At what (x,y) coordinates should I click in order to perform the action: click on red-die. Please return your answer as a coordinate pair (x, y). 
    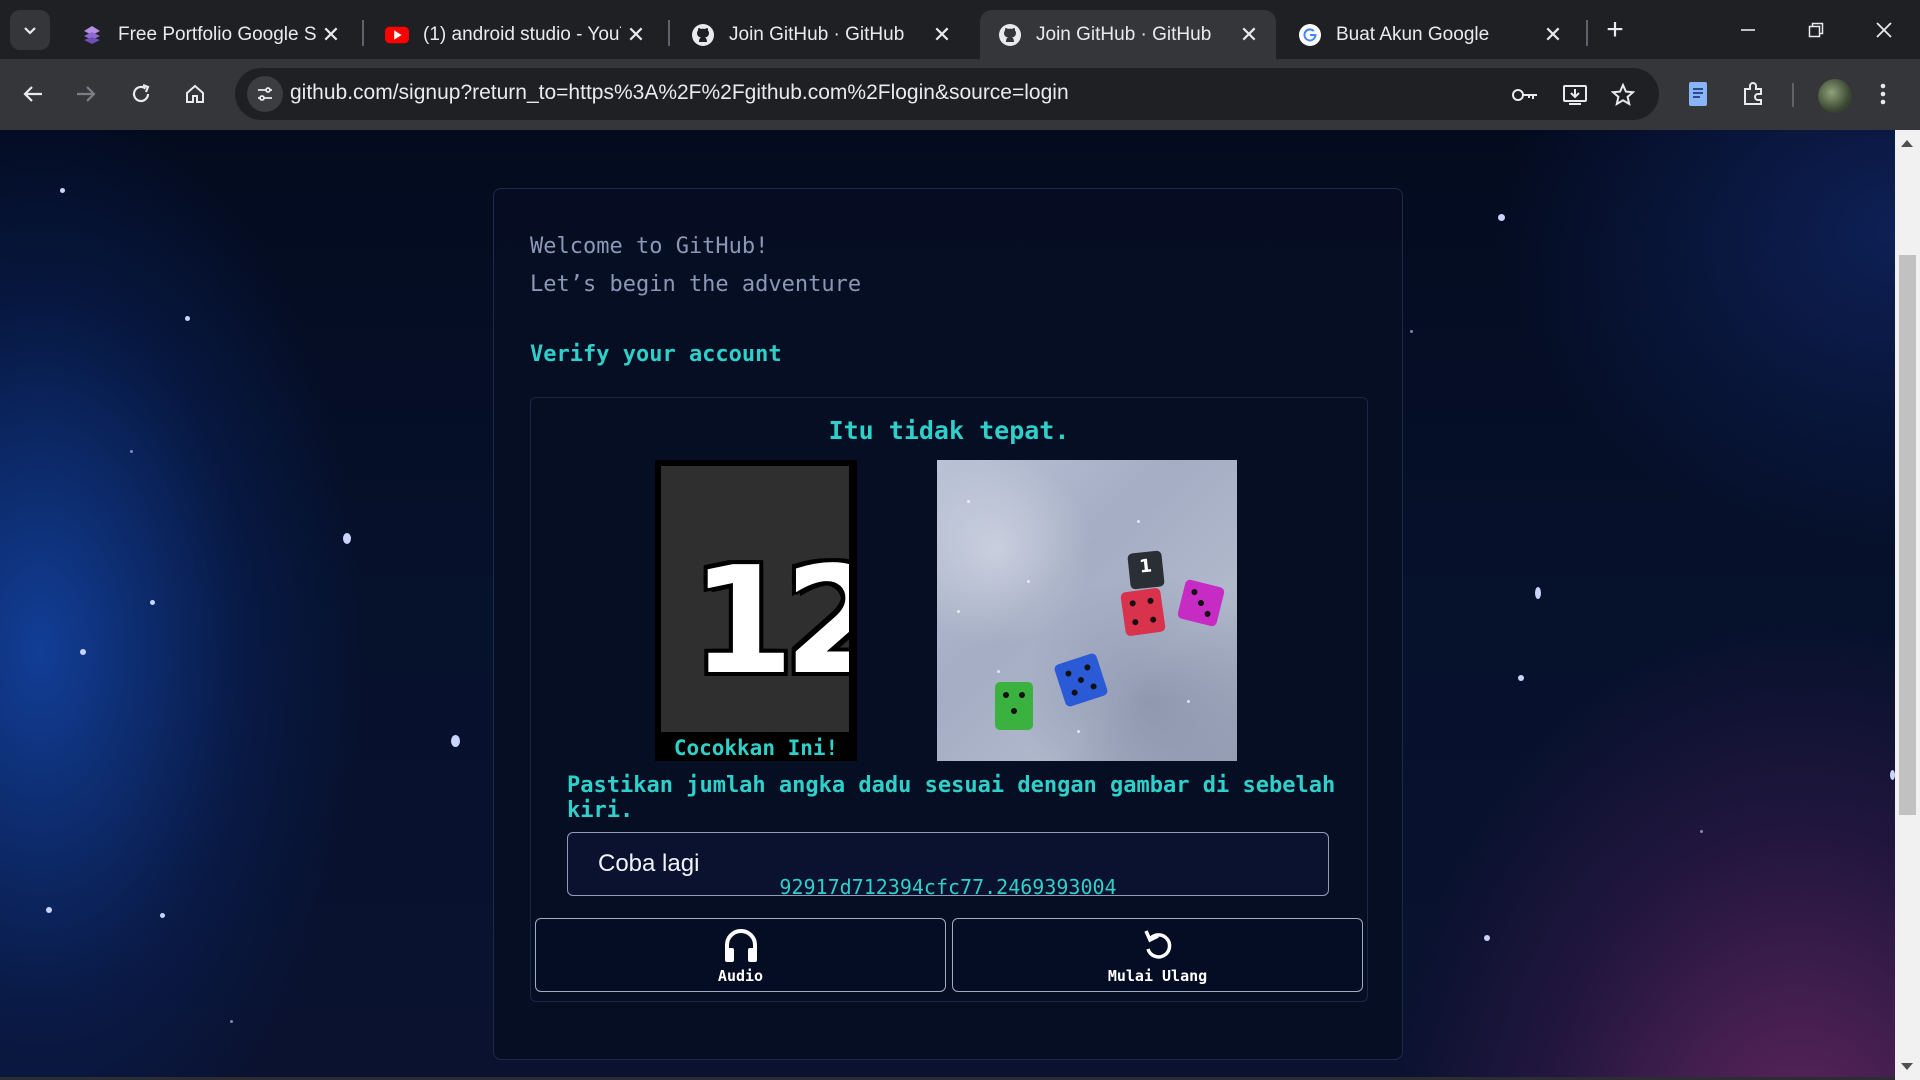
    Looking at the image, I should click on (1143, 612).